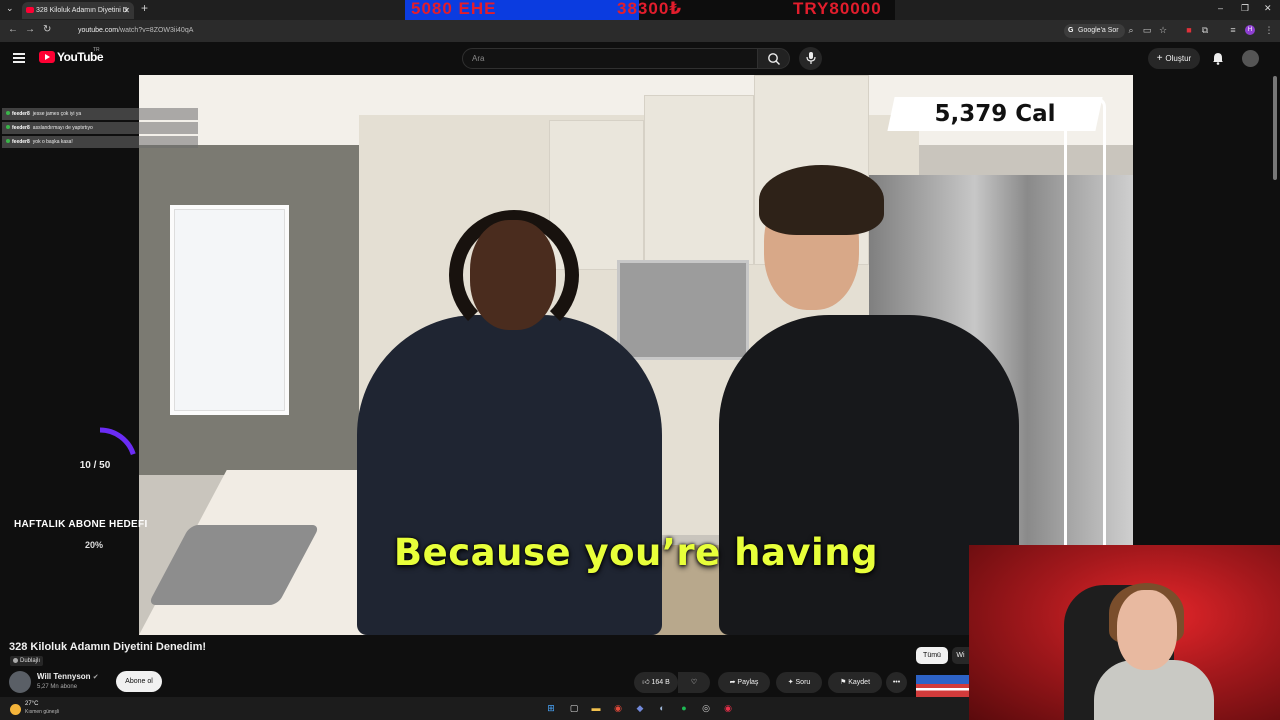 The image size is (1280, 720). Describe the element at coordinates (1220, 8) in the screenshot. I see `minimize-icon: –` at that location.